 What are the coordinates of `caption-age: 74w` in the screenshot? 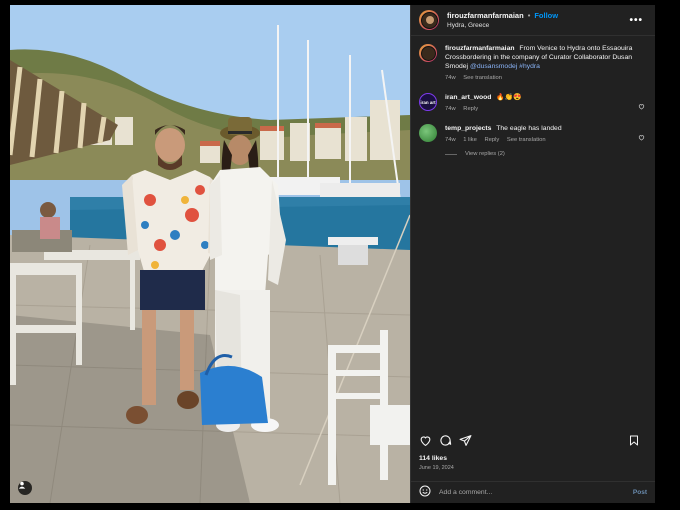 It's located at (450, 78).